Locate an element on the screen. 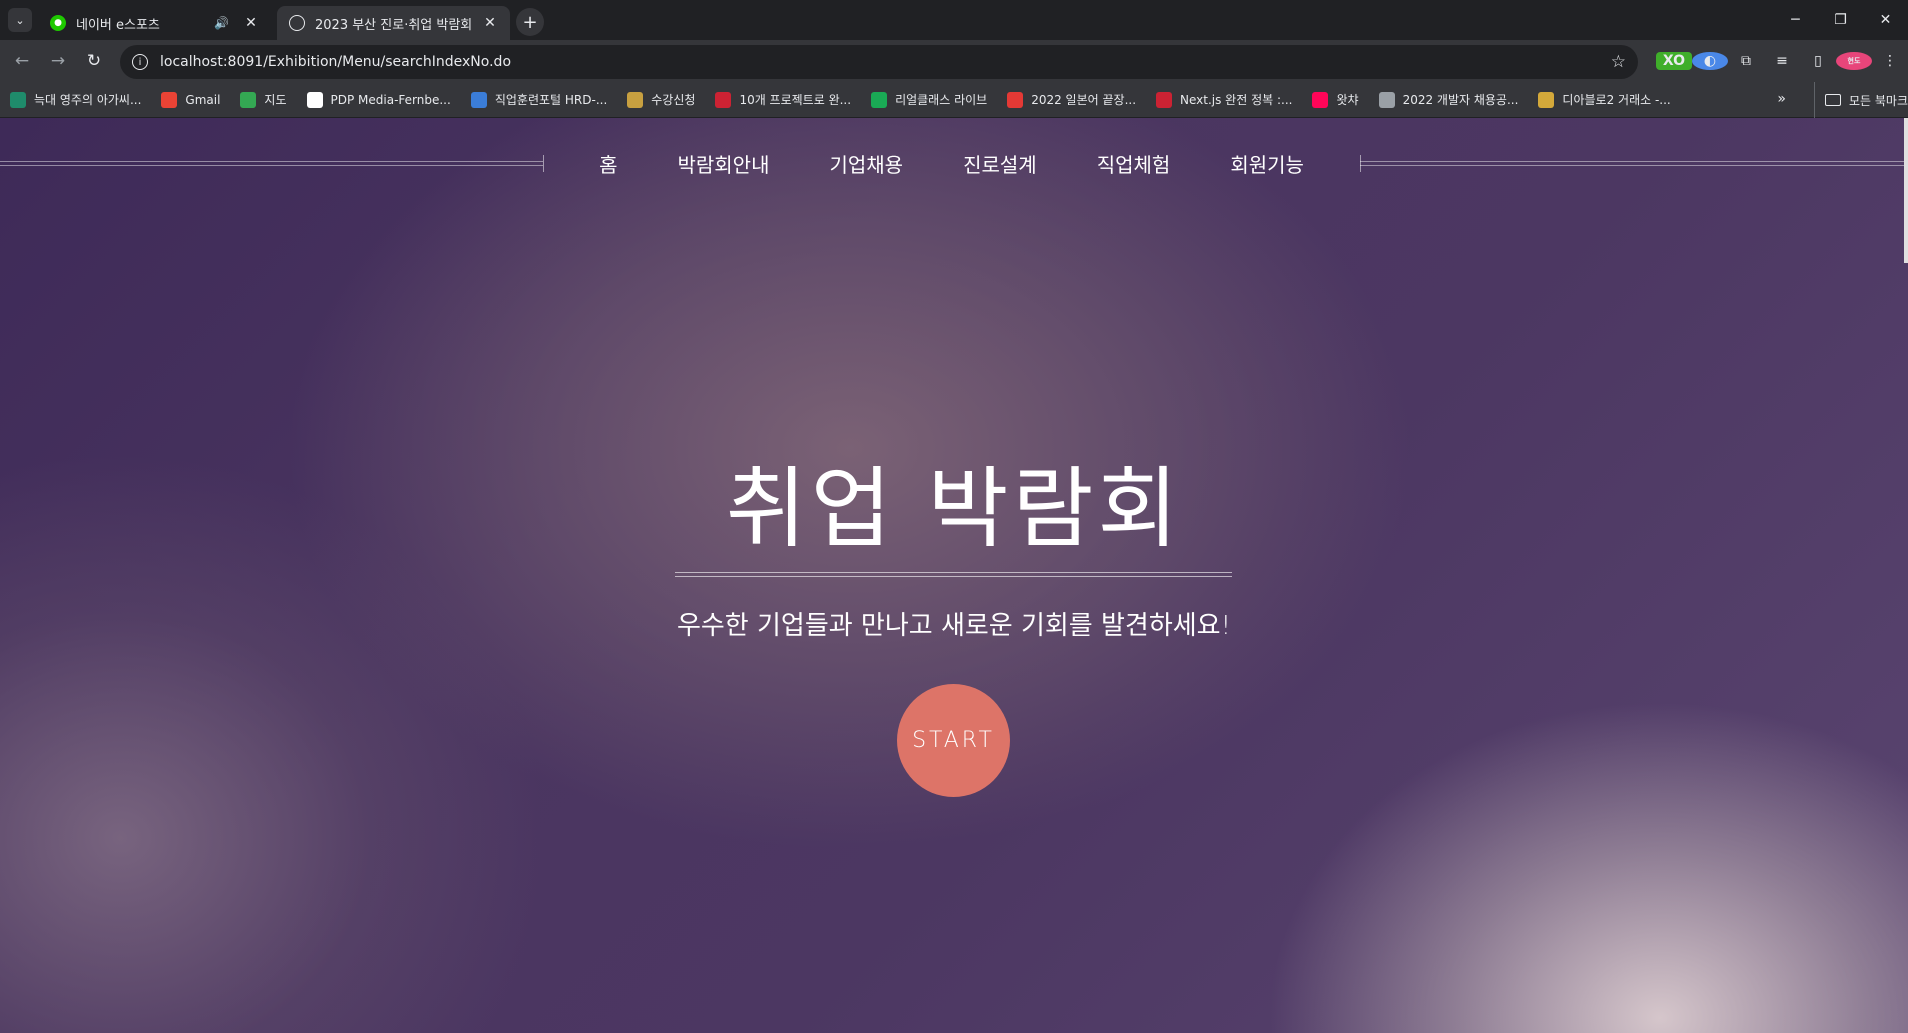 This screenshot has height=1033, width=1908. nav-company-hiring: 기업채용 is located at coordinates (866, 163).